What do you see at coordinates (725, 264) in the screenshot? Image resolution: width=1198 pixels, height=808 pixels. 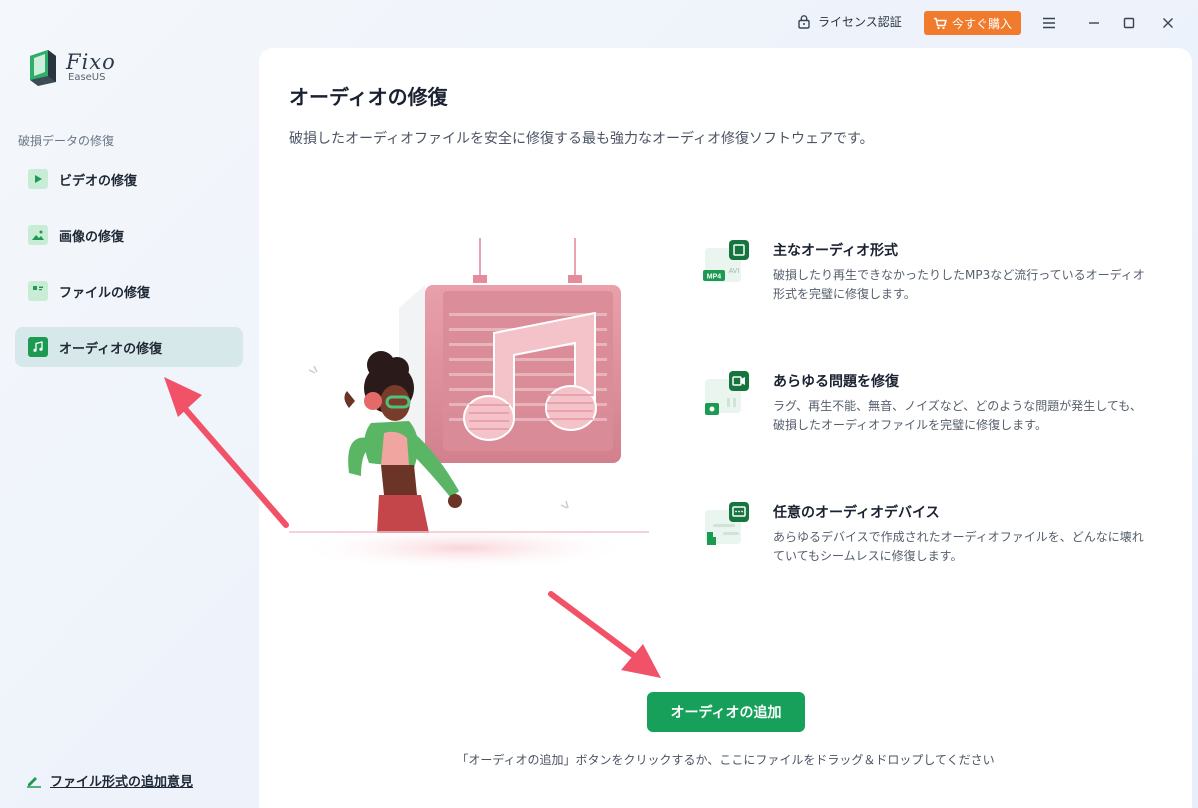 I see `audio-formats-icon: MP4 AVI` at bounding box center [725, 264].